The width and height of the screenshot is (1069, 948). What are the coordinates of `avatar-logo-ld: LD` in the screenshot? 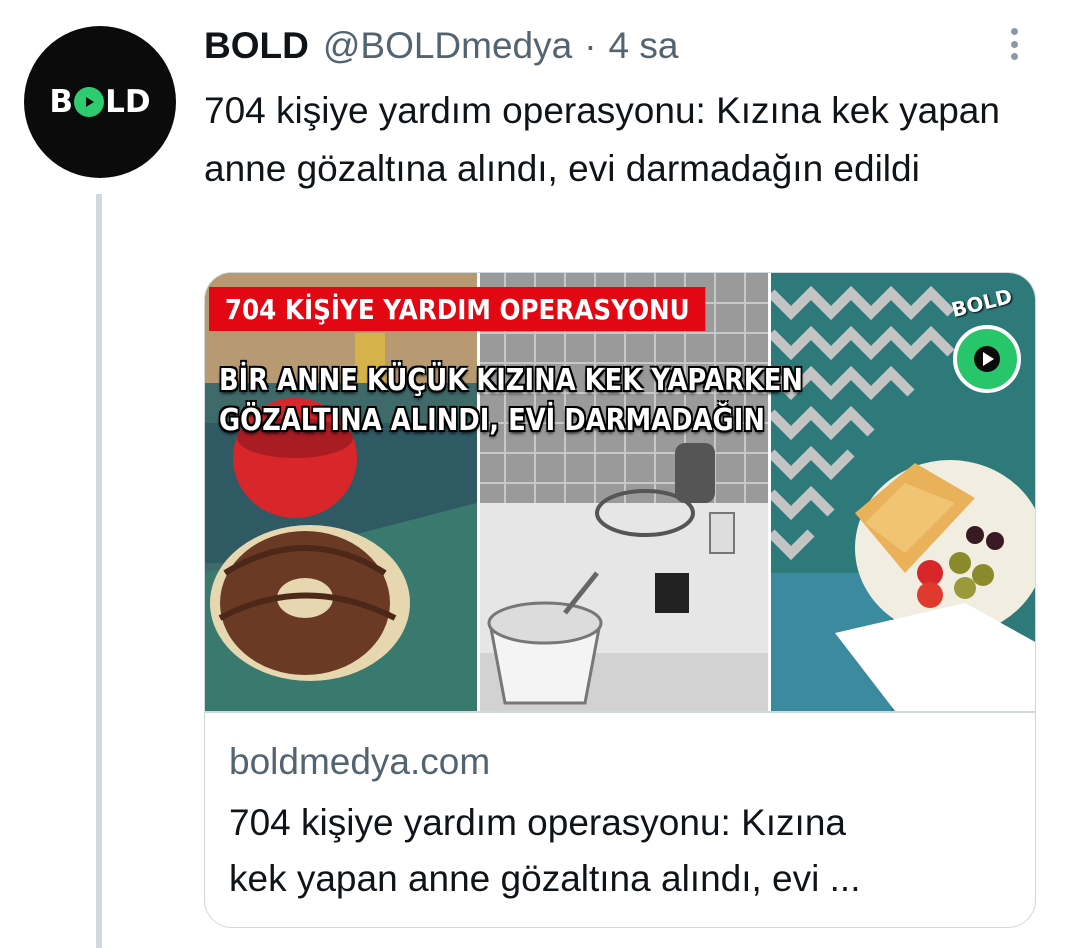 It's located at (128, 102).